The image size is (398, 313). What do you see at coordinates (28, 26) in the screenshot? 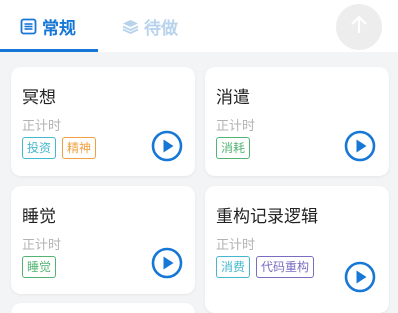
I see `list-icon` at bounding box center [28, 26].